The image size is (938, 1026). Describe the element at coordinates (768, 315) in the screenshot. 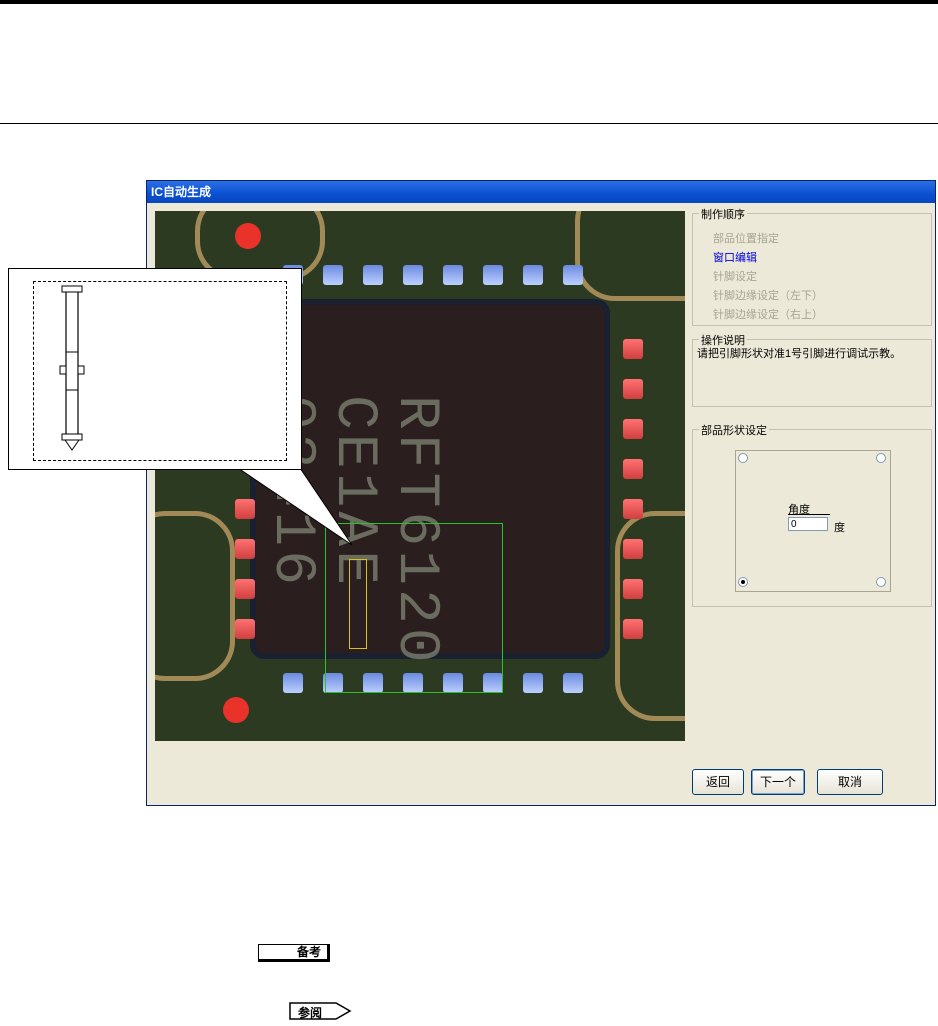

I see `step-pin-edge-top-right: 针脚边缘设定（右上）` at that location.